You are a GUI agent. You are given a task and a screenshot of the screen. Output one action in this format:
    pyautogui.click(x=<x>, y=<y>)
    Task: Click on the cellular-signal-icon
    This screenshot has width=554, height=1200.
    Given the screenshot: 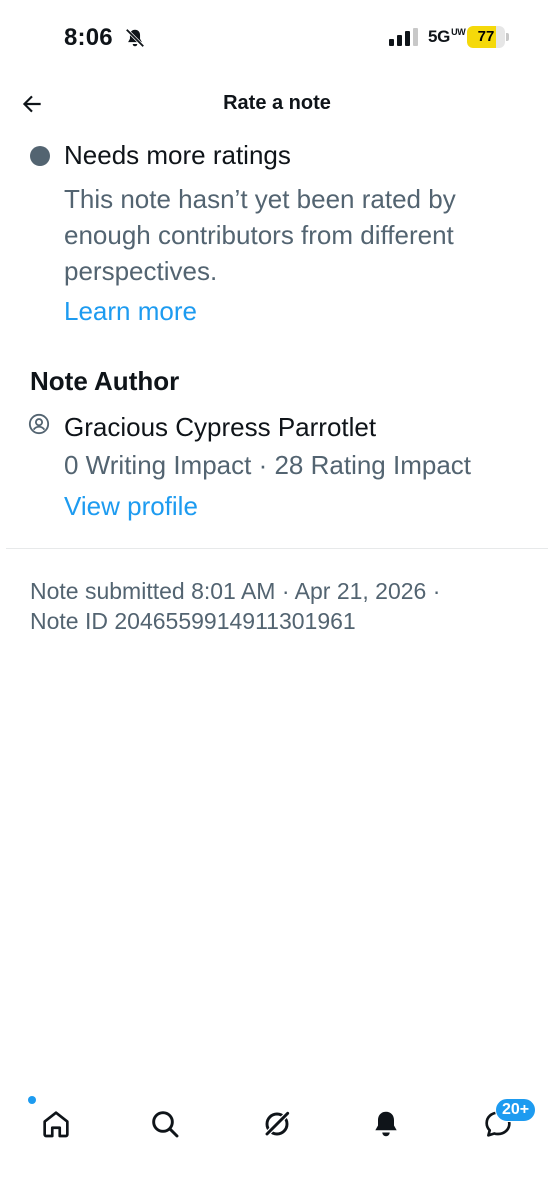 What is the action you would take?
    pyautogui.click(x=403, y=37)
    